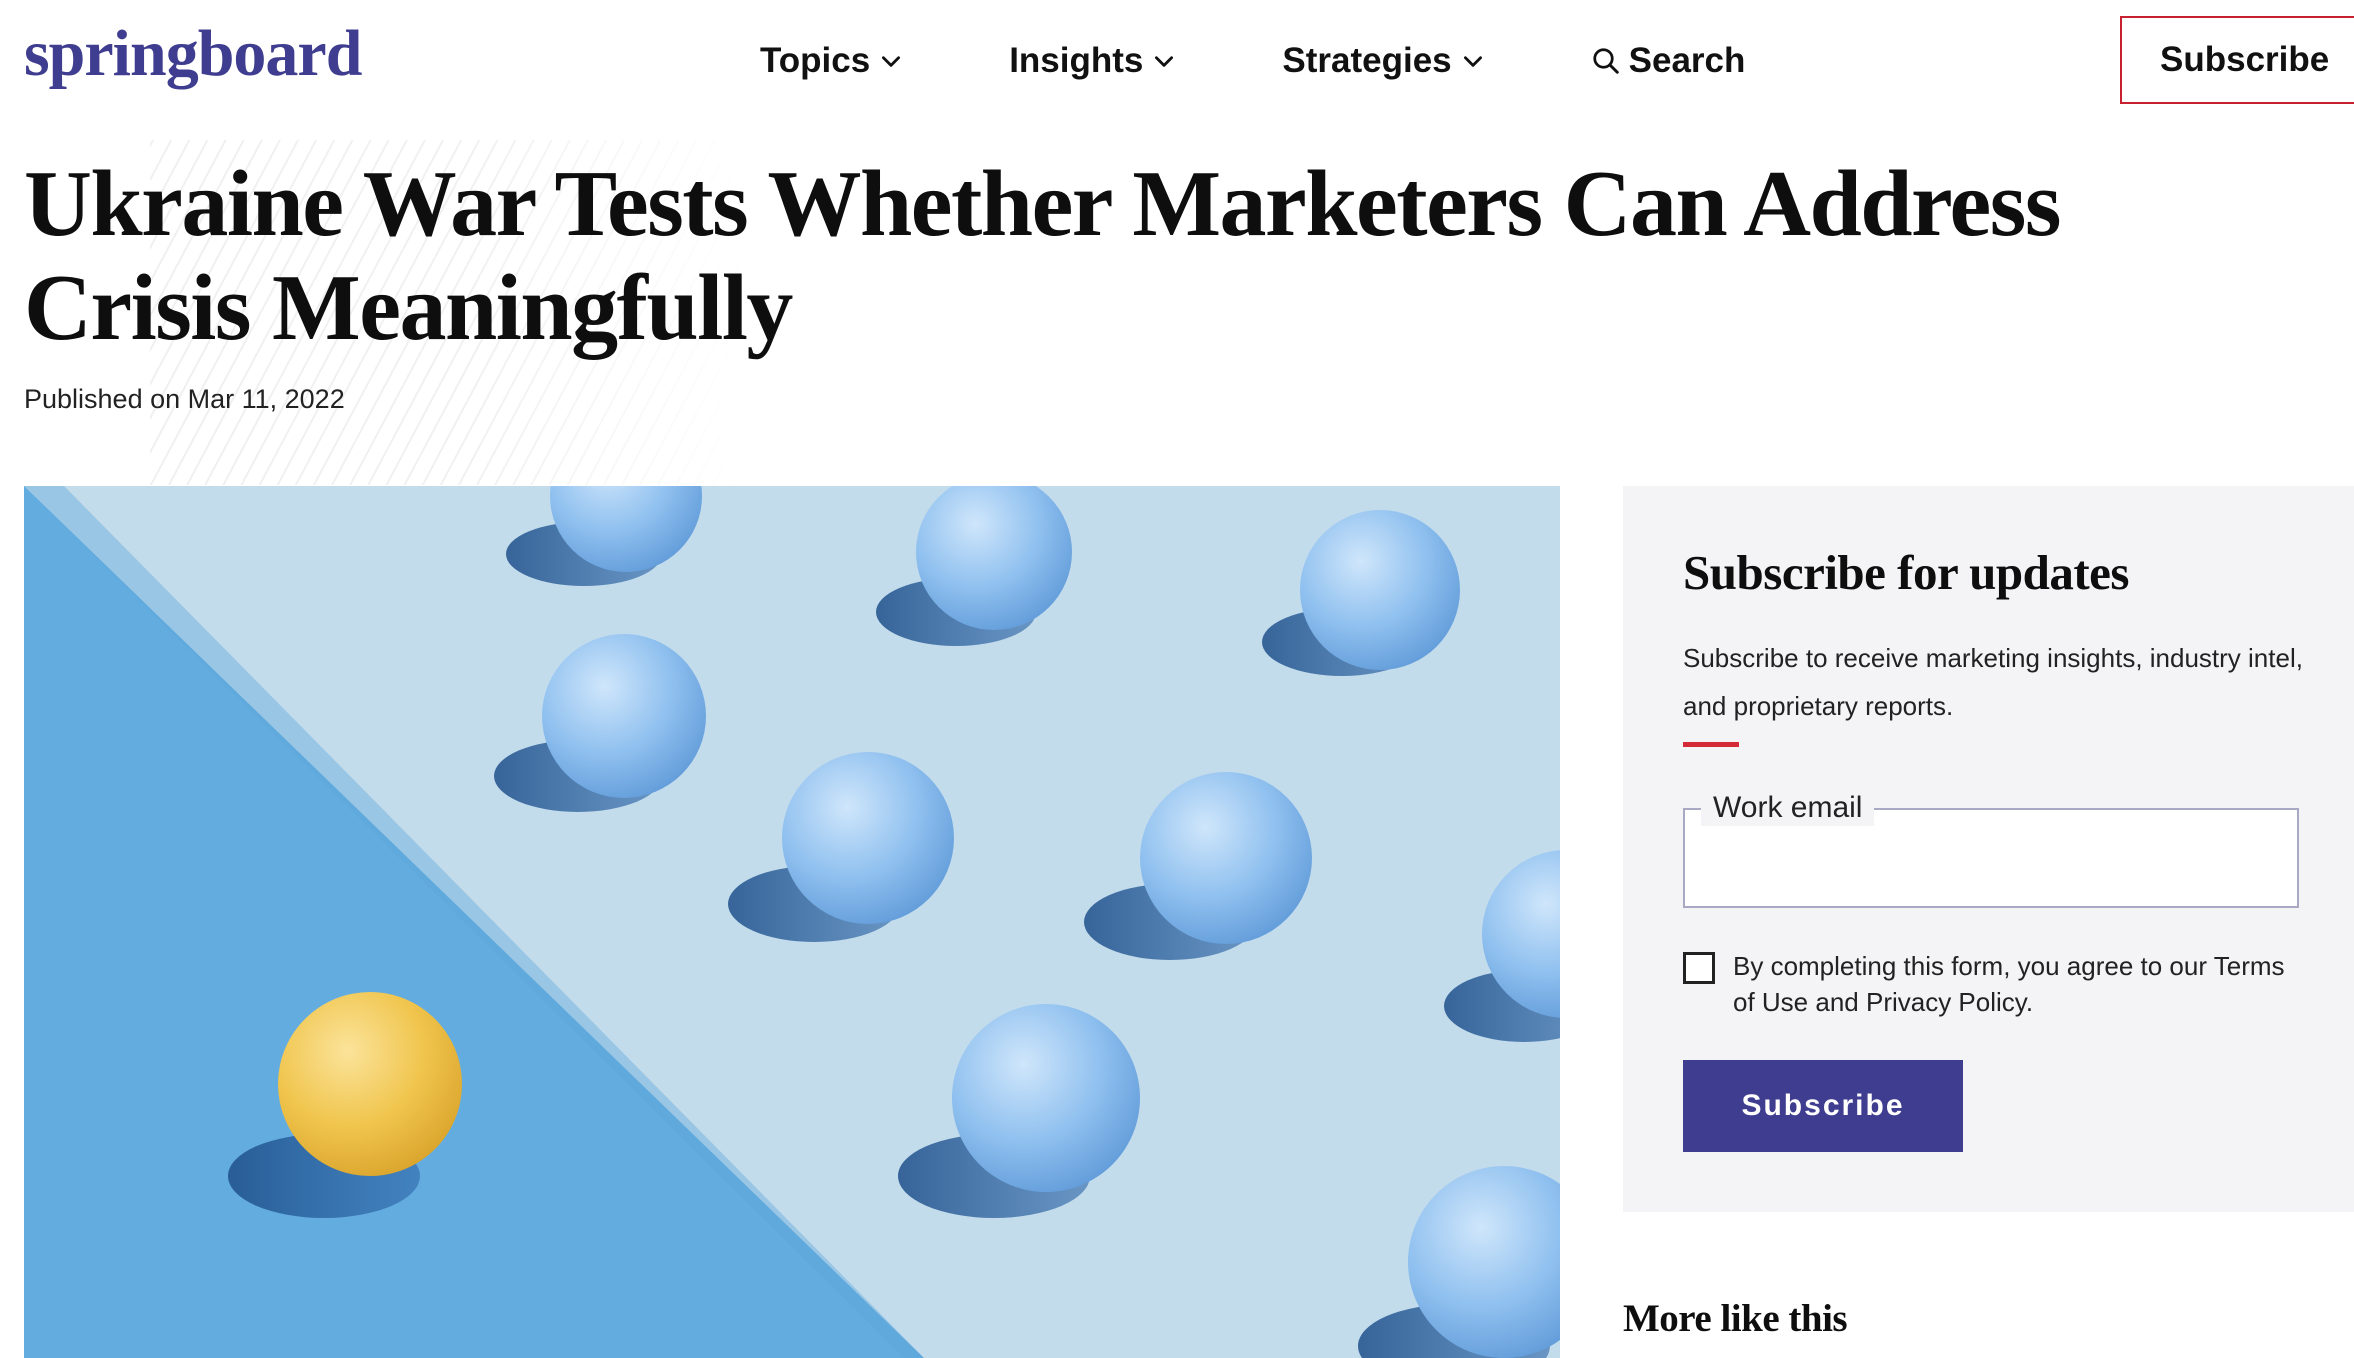 The height and width of the screenshot is (1358, 2354). I want to click on search-icon, so click(1606, 61).